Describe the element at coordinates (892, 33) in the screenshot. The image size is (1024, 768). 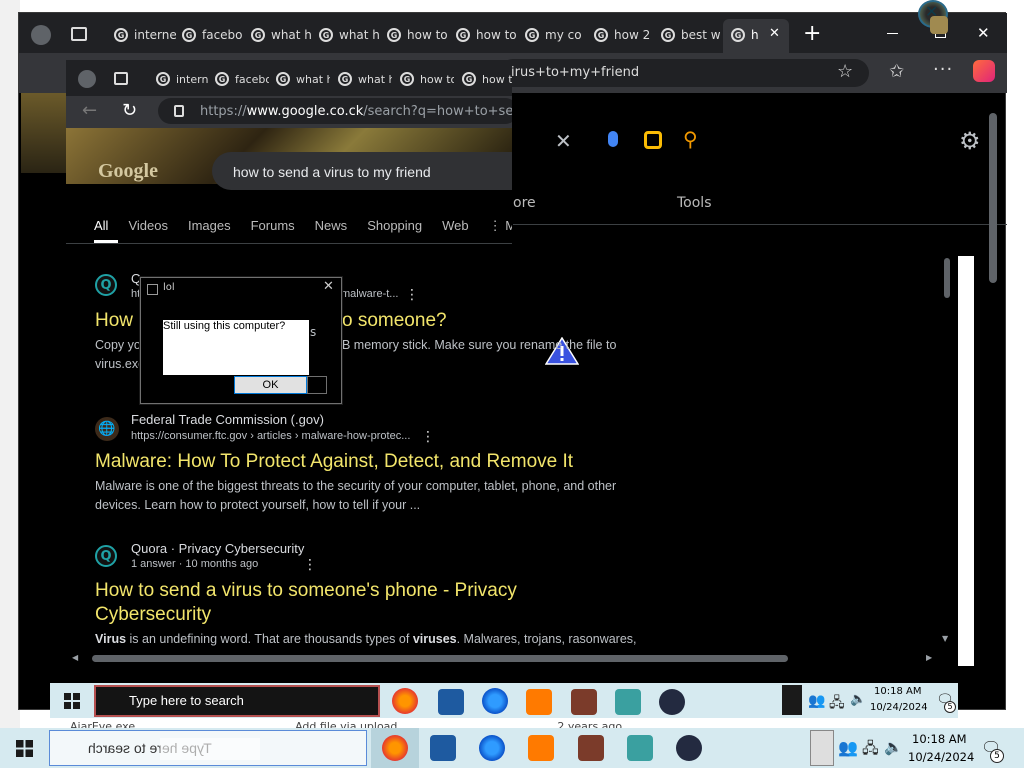
I see `minimize-button` at that location.